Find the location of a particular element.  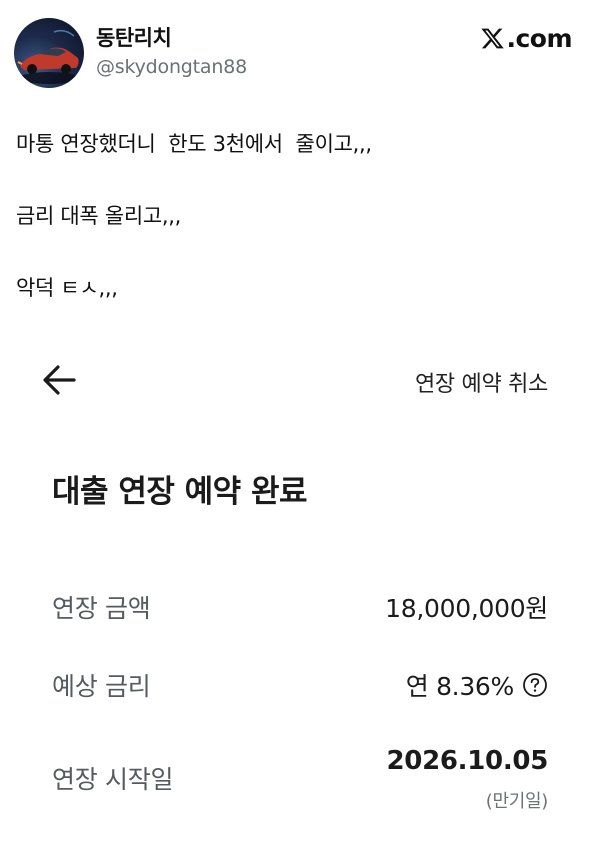

arrow-left-icon is located at coordinates (59, 380).